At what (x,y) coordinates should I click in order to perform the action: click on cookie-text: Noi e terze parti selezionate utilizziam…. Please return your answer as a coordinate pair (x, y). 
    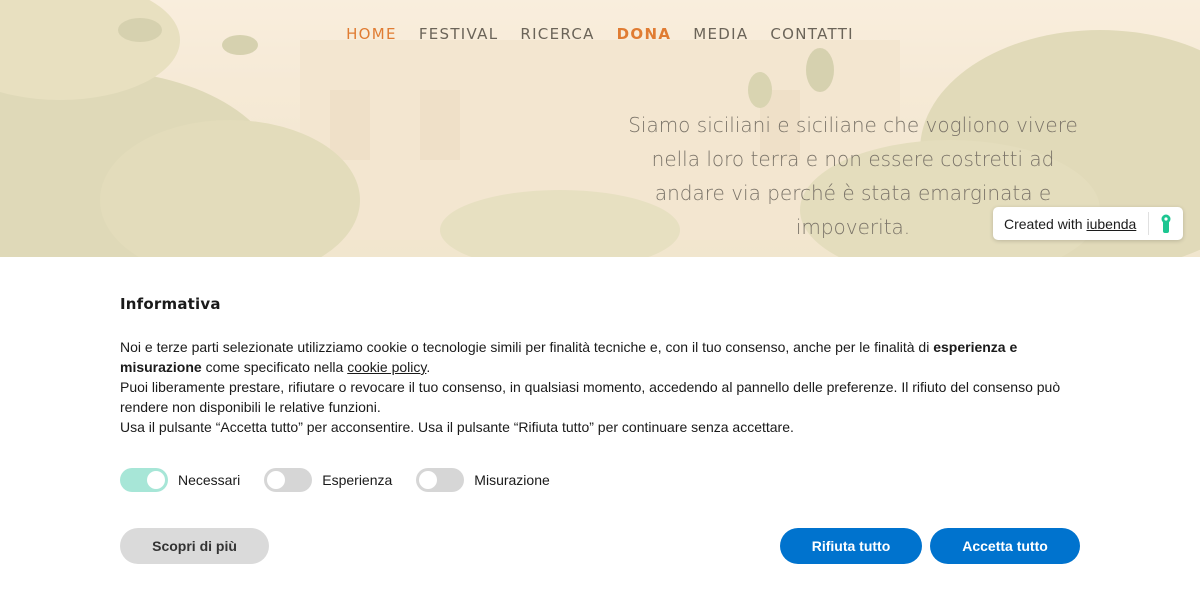
    Looking at the image, I should click on (527, 347).